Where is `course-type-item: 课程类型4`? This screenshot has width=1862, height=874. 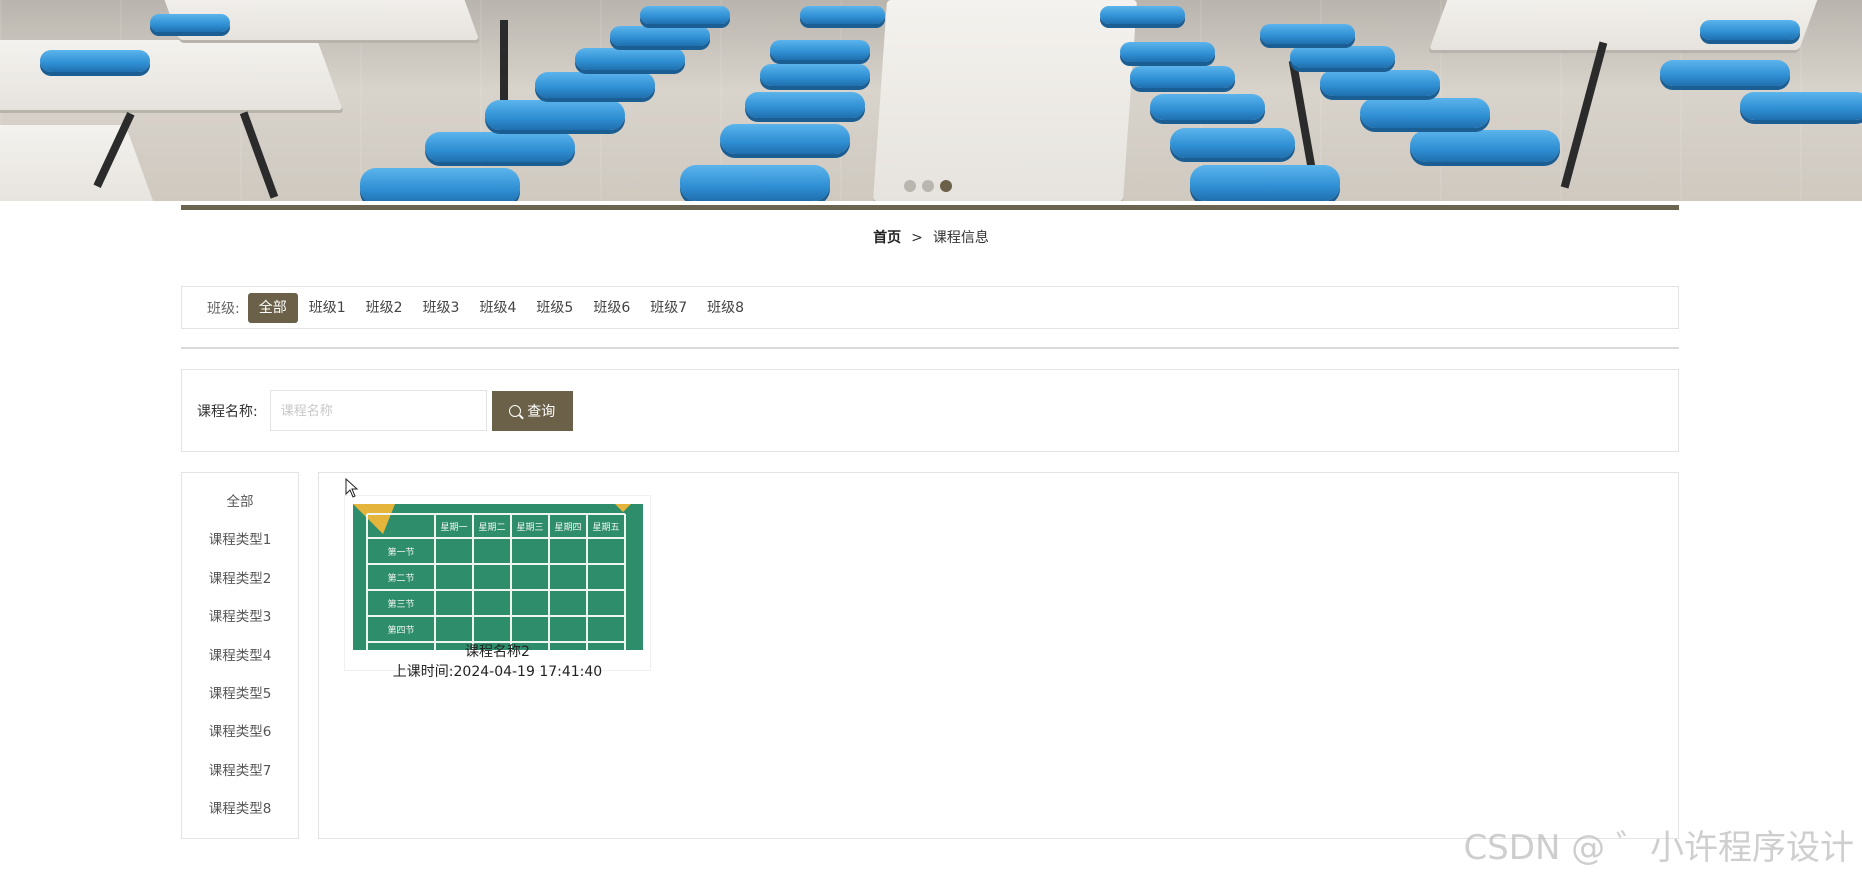 course-type-item: 课程类型4 is located at coordinates (240, 656).